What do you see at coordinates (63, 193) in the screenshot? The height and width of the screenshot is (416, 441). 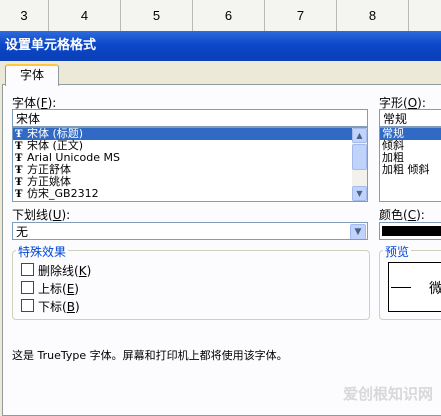 I see `font-list-item-label: 仿宋_GB2312` at bounding box center [63, 193].